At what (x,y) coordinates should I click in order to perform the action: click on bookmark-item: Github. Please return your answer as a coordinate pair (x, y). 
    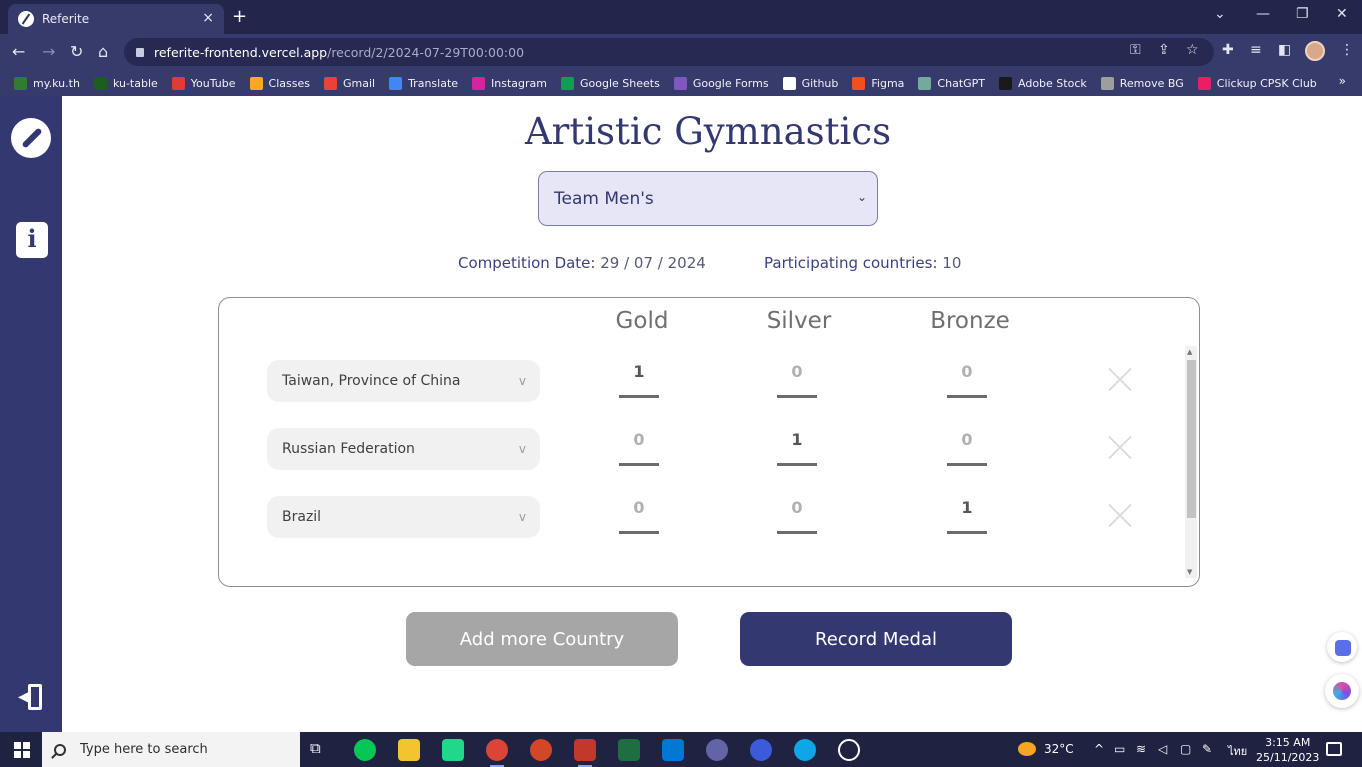
    Looking at the image, I should click on (810, 83).